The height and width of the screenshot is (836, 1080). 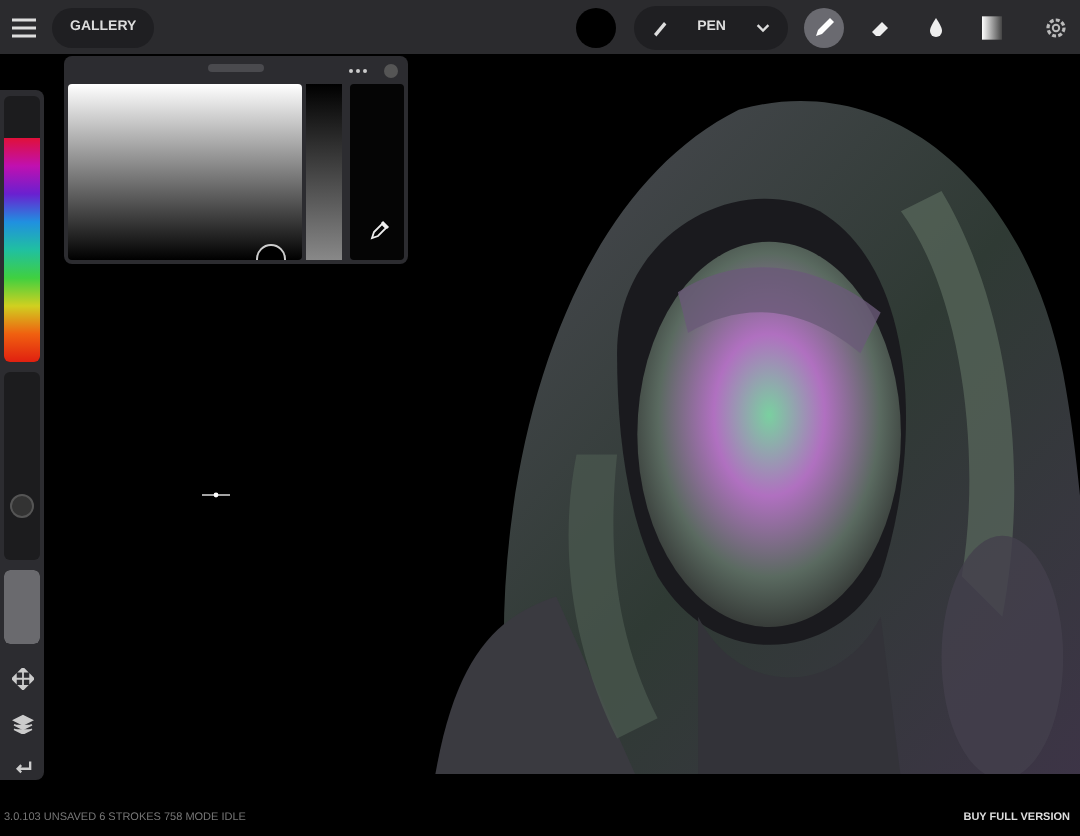 I want to click on more-icon, so click(x=358, y=70).